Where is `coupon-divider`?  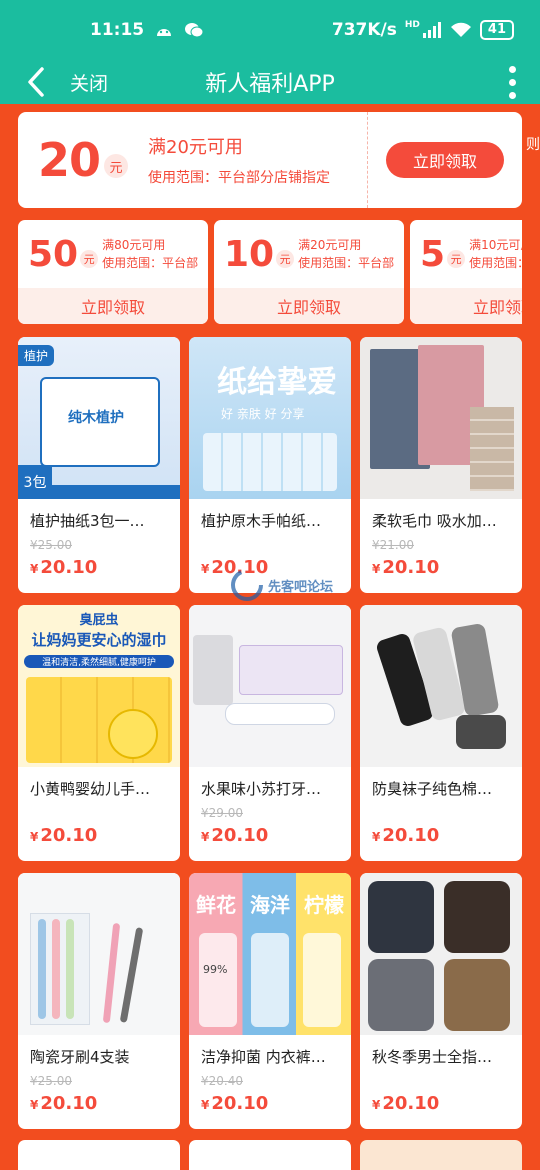 coupon-divider is located at coordinates (367, 160).